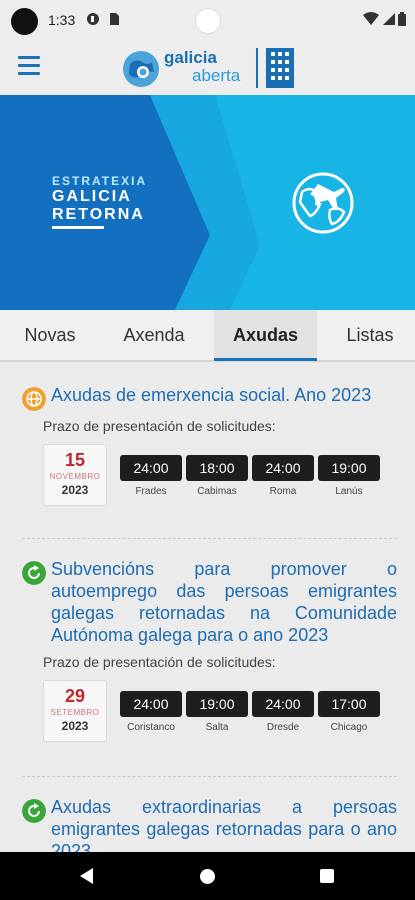 This screenshot has width=415, height=900. I want to click on deadline-date: 29 SETEMBRO 2023, so click(75, 711).